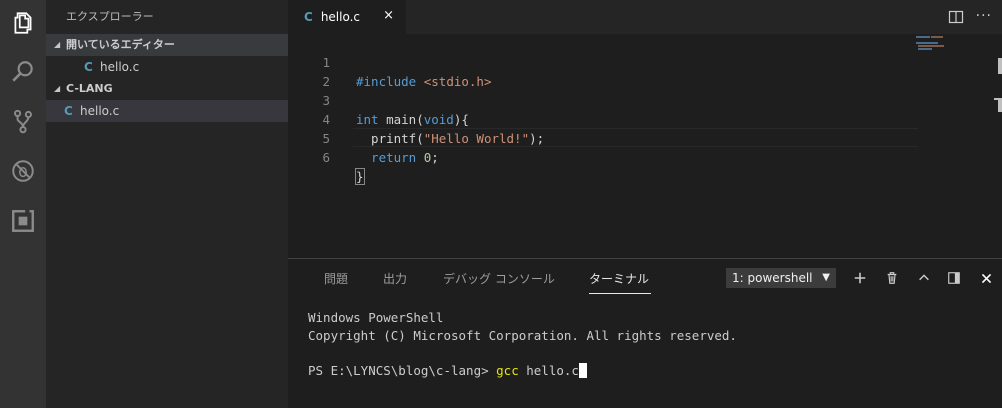  Describe the element at coordinates (23, 72) in the screenshot. I see `search-icon` at that location.